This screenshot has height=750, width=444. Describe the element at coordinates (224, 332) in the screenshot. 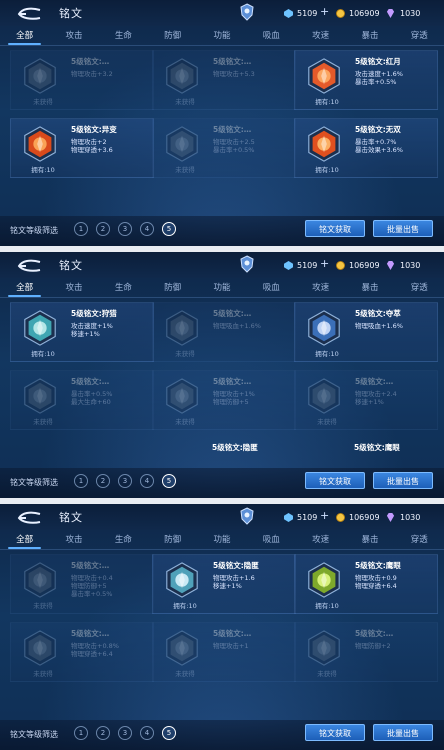

I see `inscription-card: 5级铭文:… 物理吸血+1.6% 未获得` at that location.